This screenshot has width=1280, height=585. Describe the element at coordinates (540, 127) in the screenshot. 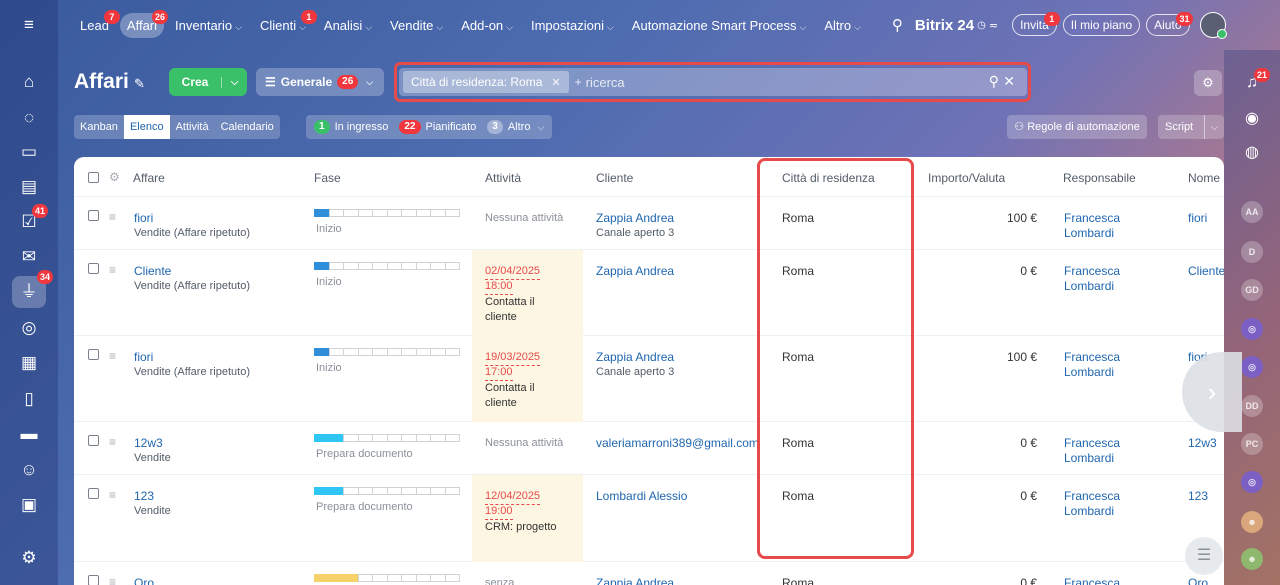

I see `chevron-down-icon: ⌵` at that location.